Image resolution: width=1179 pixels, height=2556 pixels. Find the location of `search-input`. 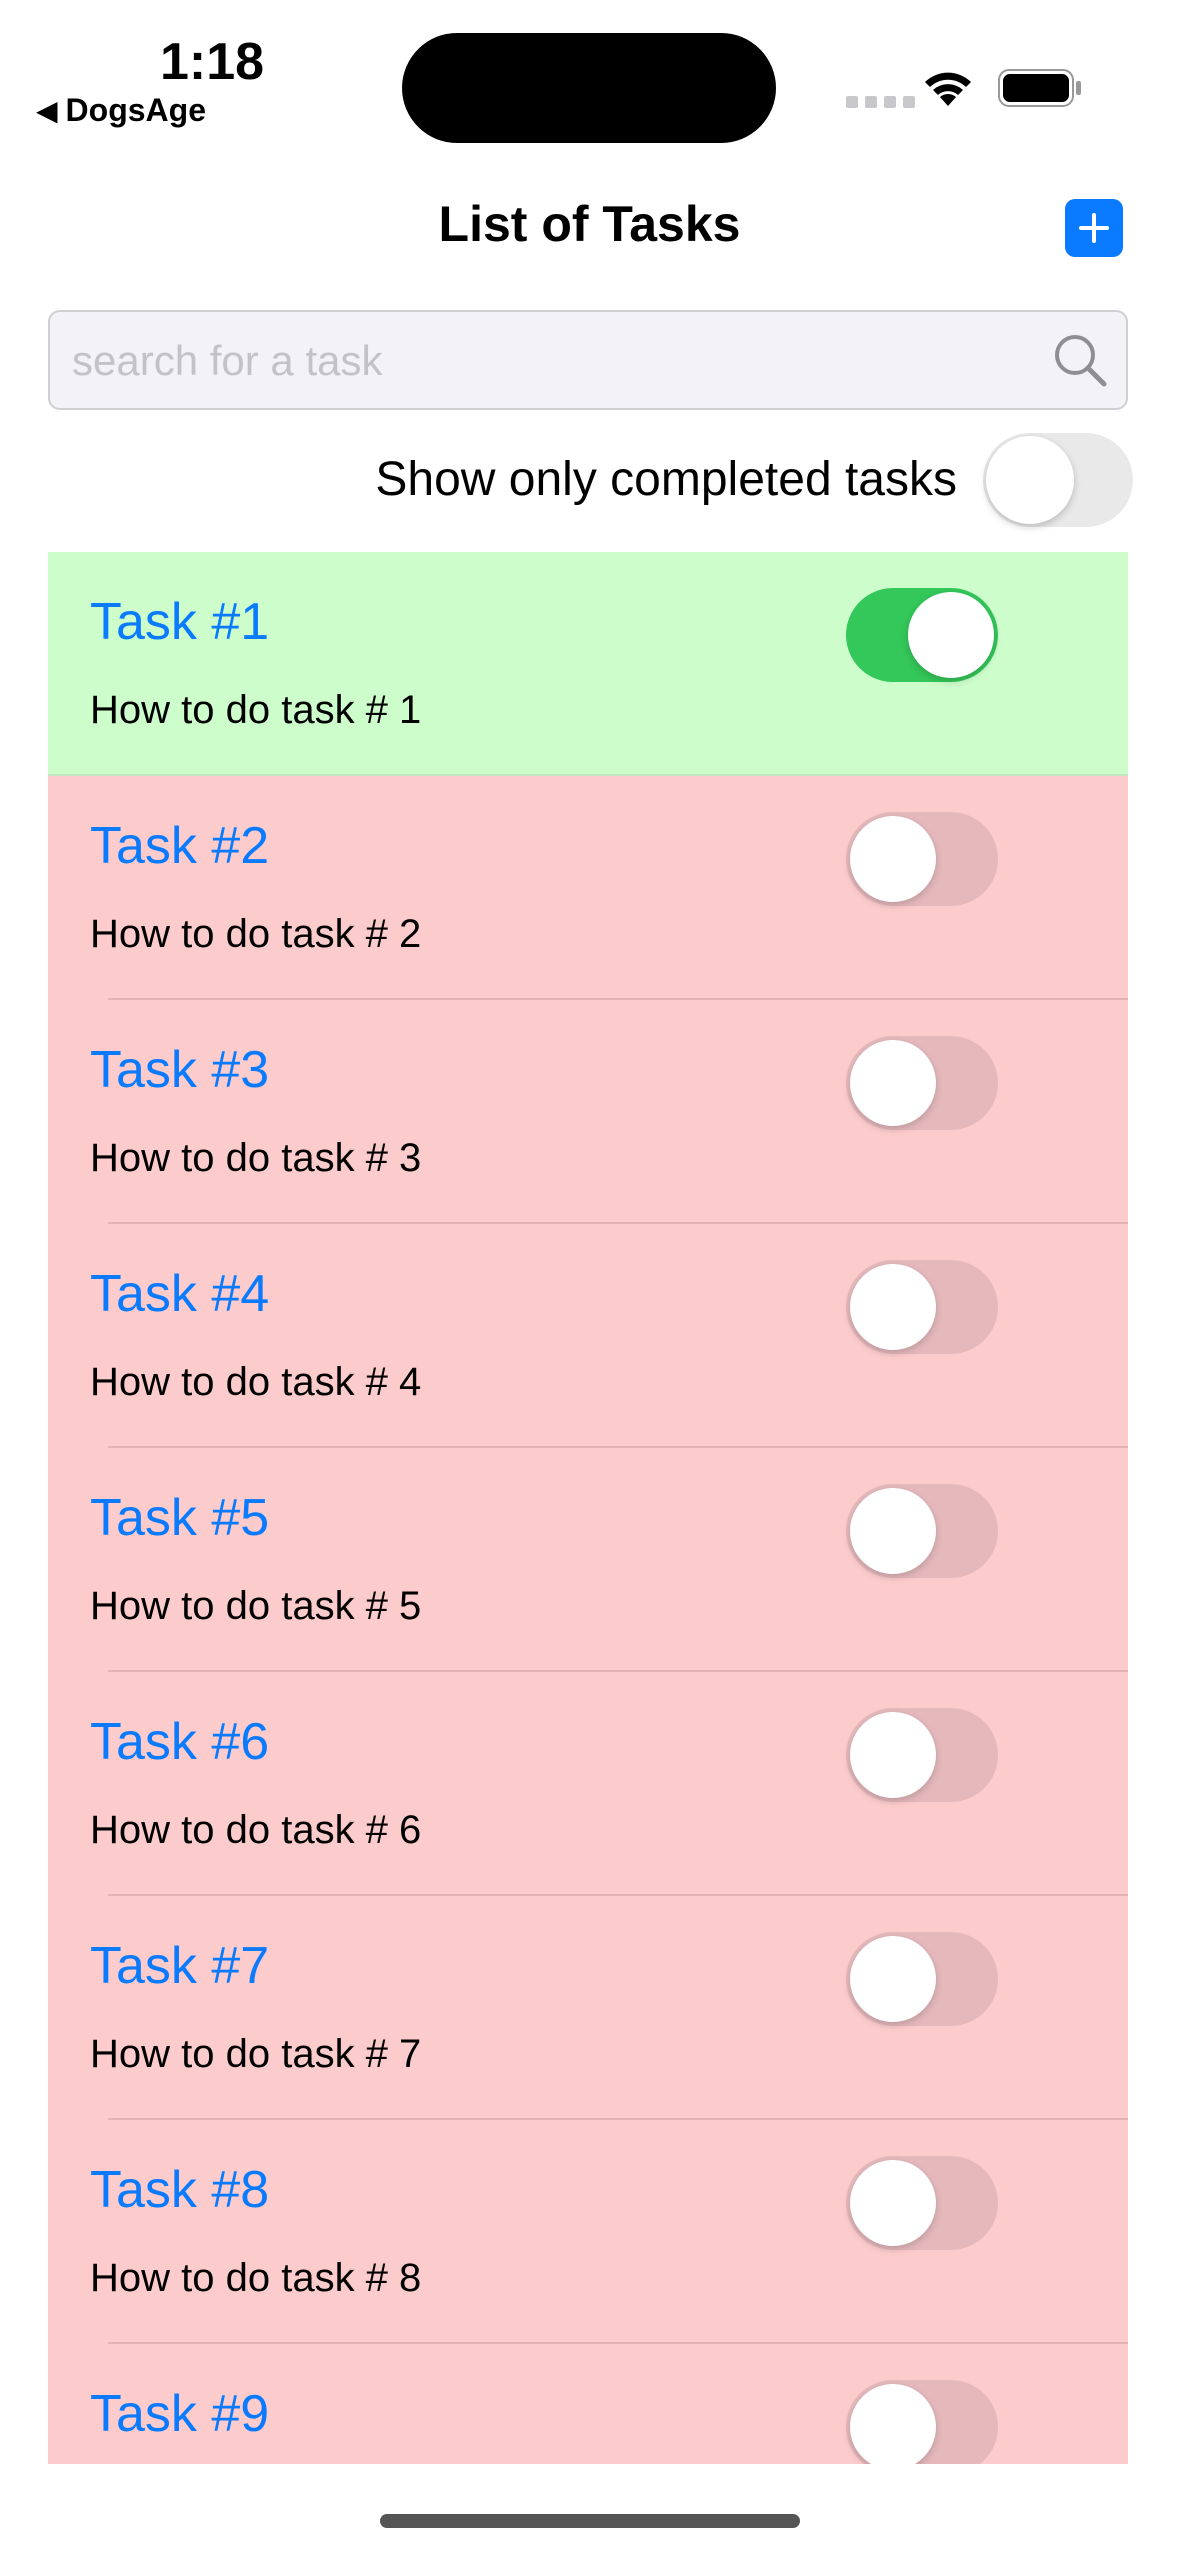

search-input is located at coordinates (552, 361).